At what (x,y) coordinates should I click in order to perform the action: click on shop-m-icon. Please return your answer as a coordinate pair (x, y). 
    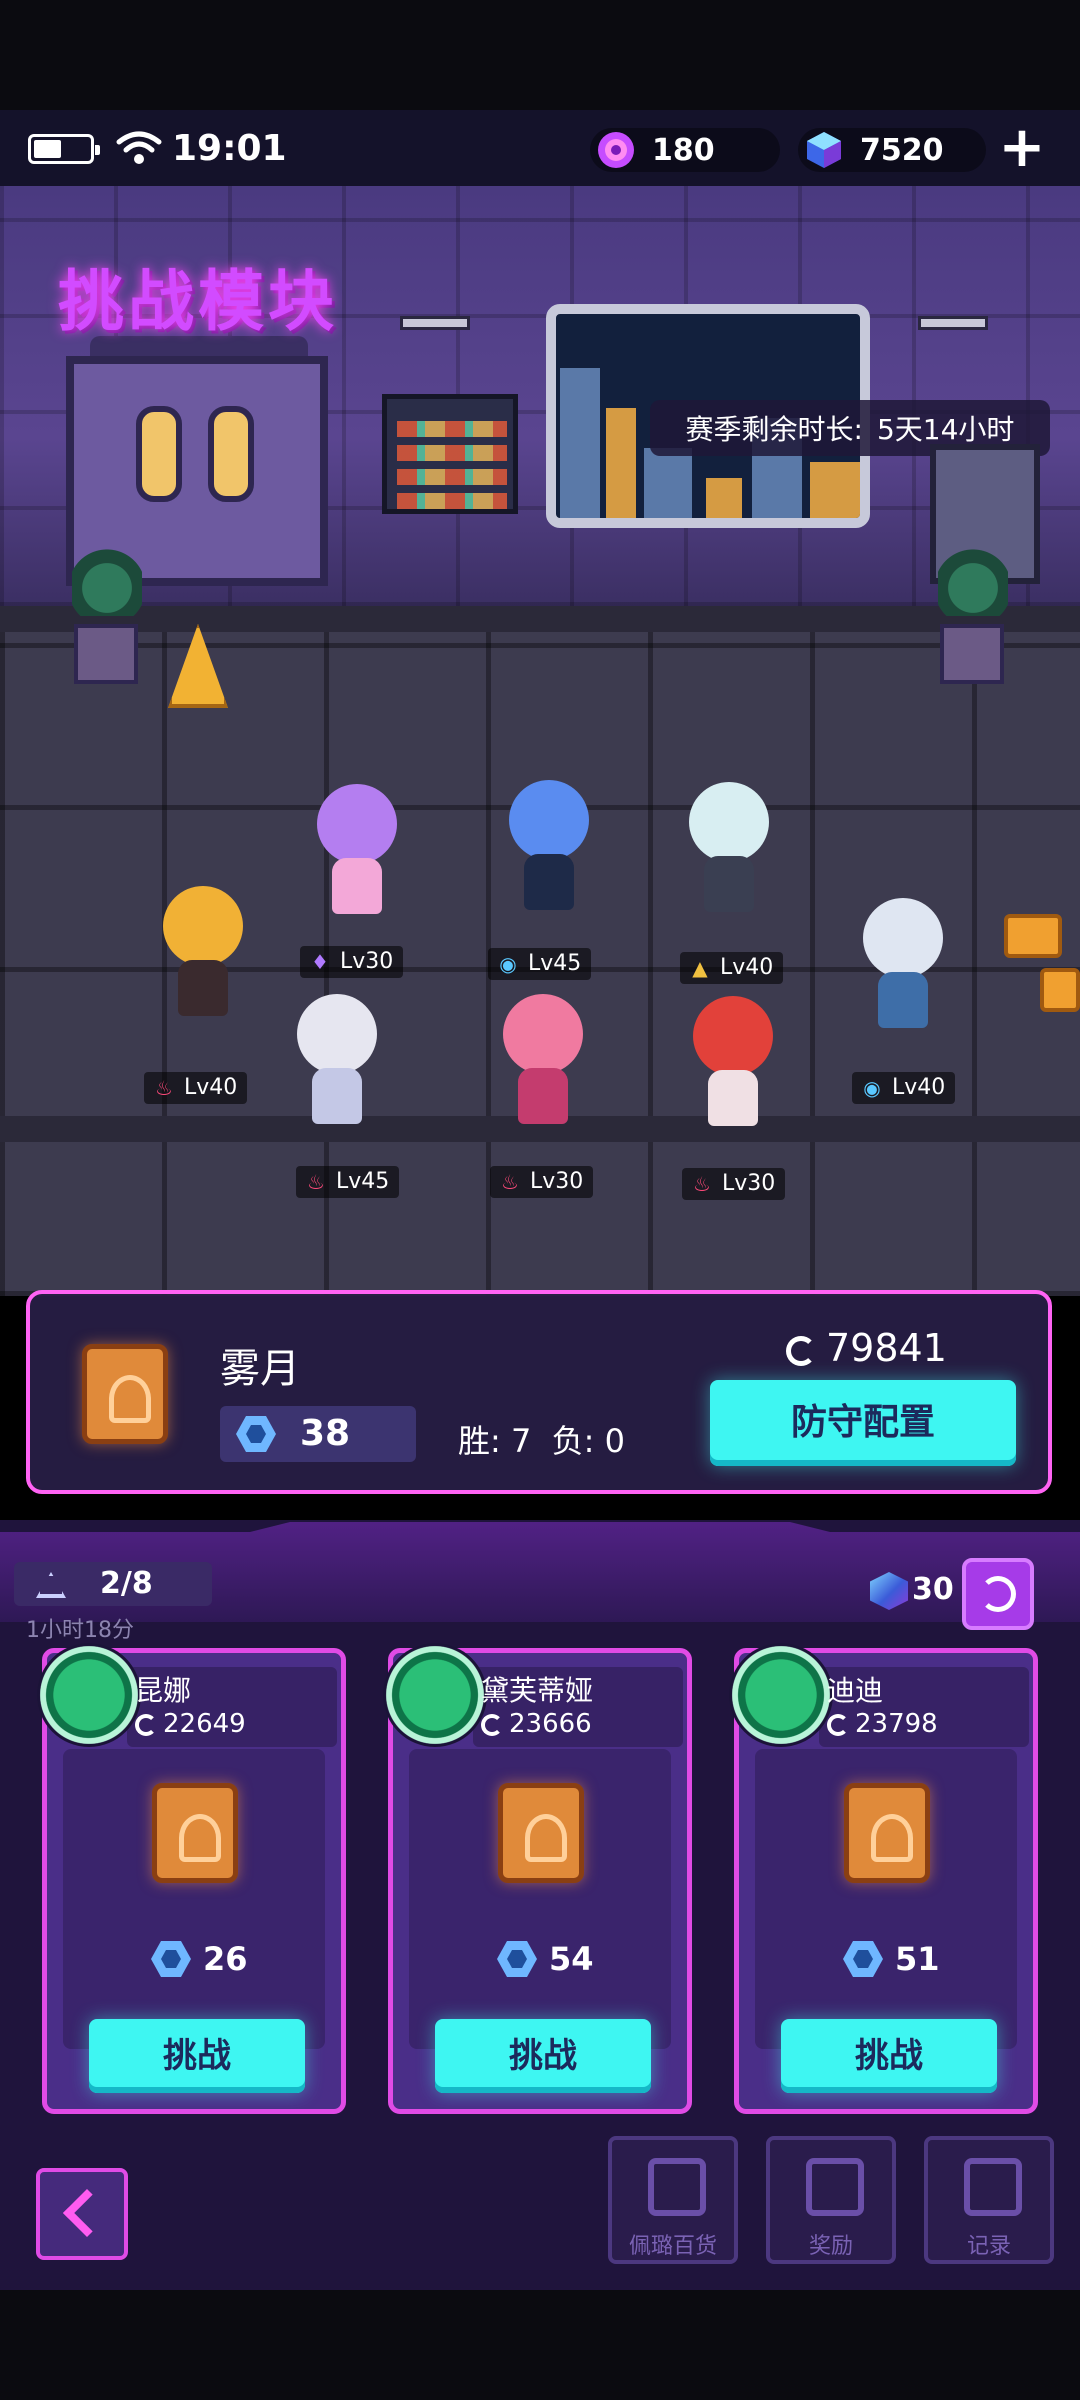
    Looking at the image, I should click on (677, 2187).